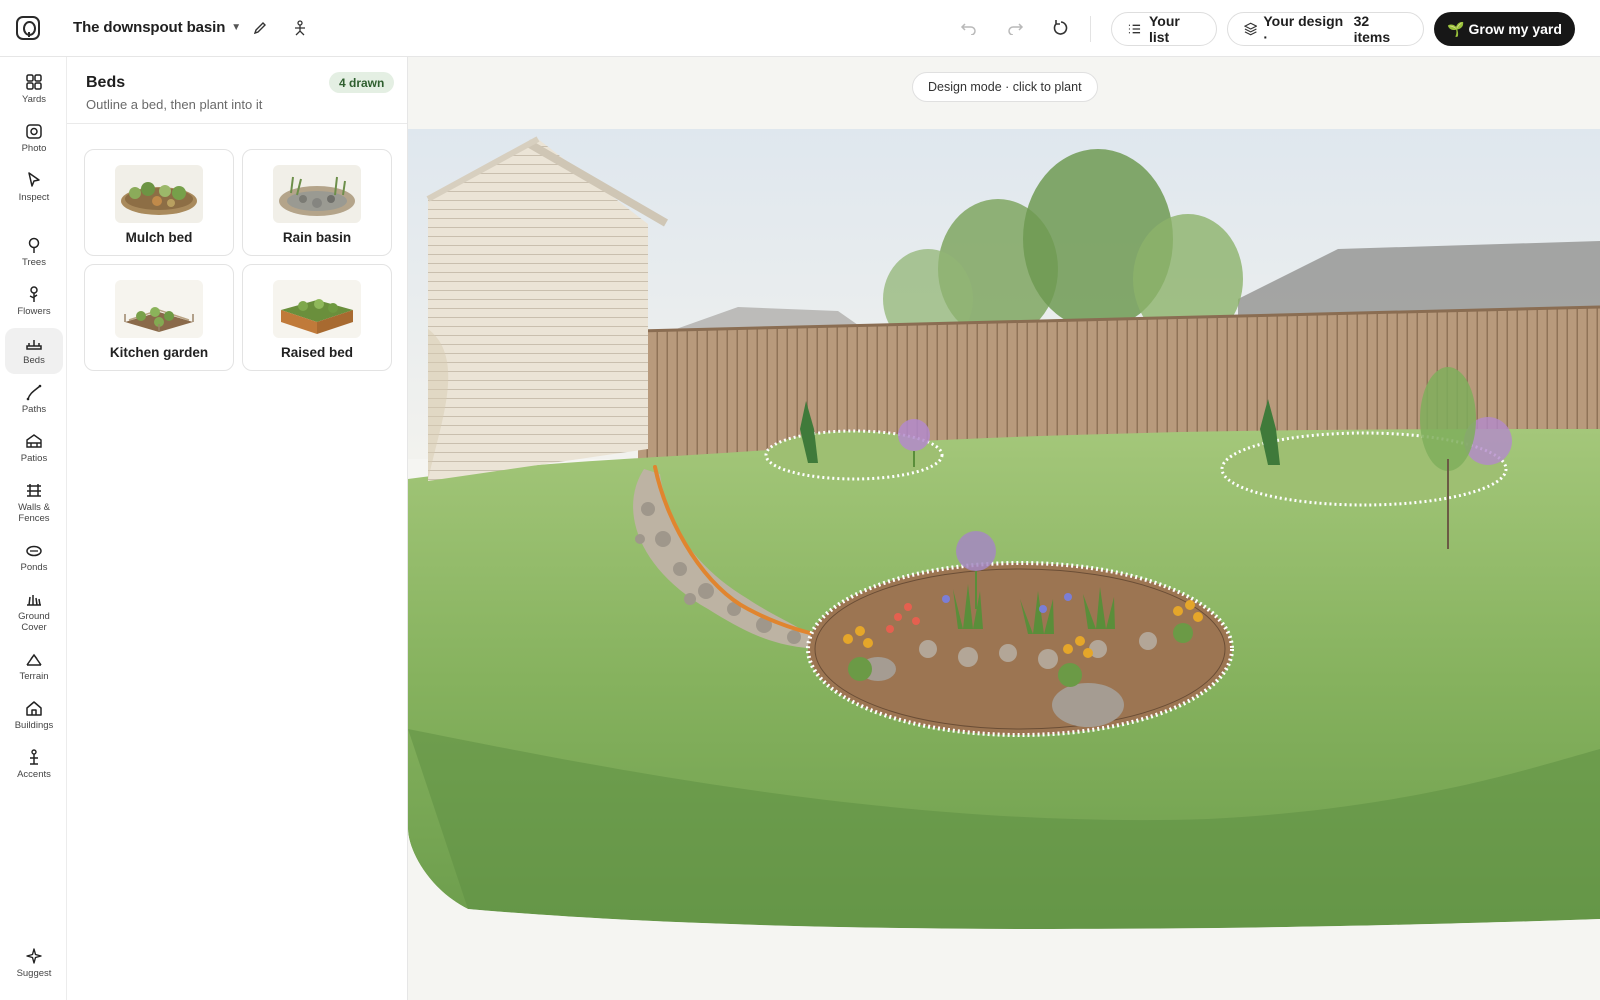  Describe the element at coordinates (1372, 29) in the screenshot. I see `design-item-count: 32 items` at that location.